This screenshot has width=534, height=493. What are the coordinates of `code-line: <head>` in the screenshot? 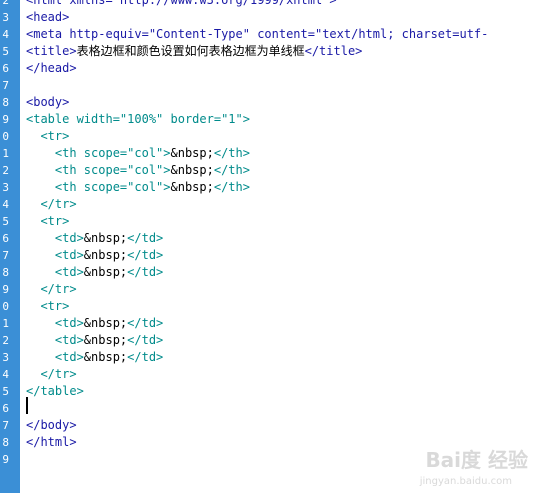 It's located at (47, 17).